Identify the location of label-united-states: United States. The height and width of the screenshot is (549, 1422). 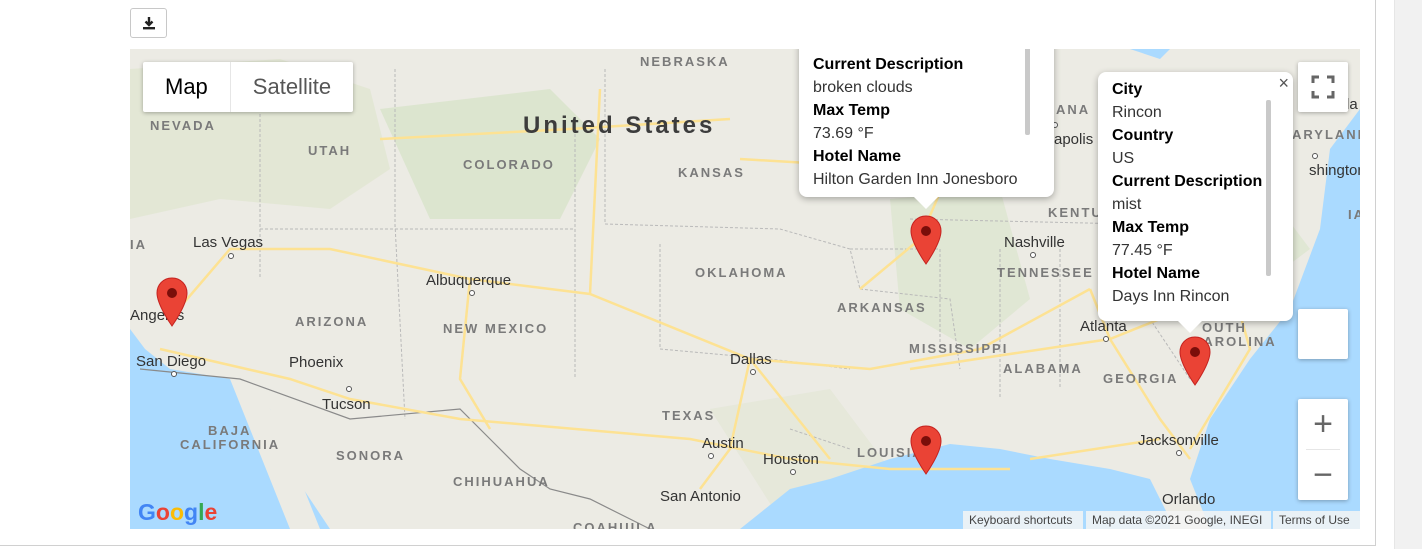
(619, 125).